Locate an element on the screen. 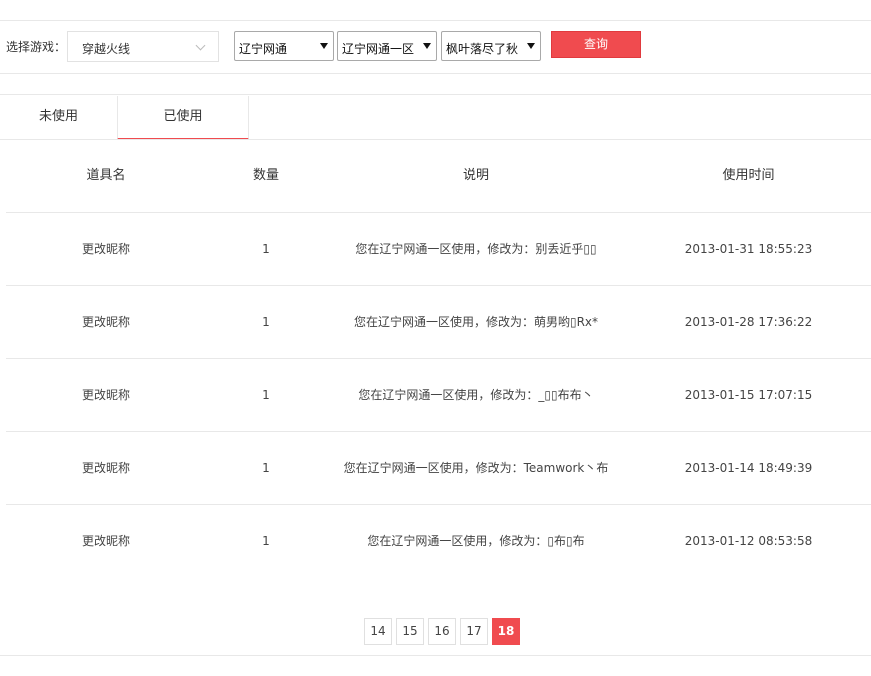 The height and width of the screenshot is (676, 871). header-item-name: 道具名 is located at coordinates (106, 175).